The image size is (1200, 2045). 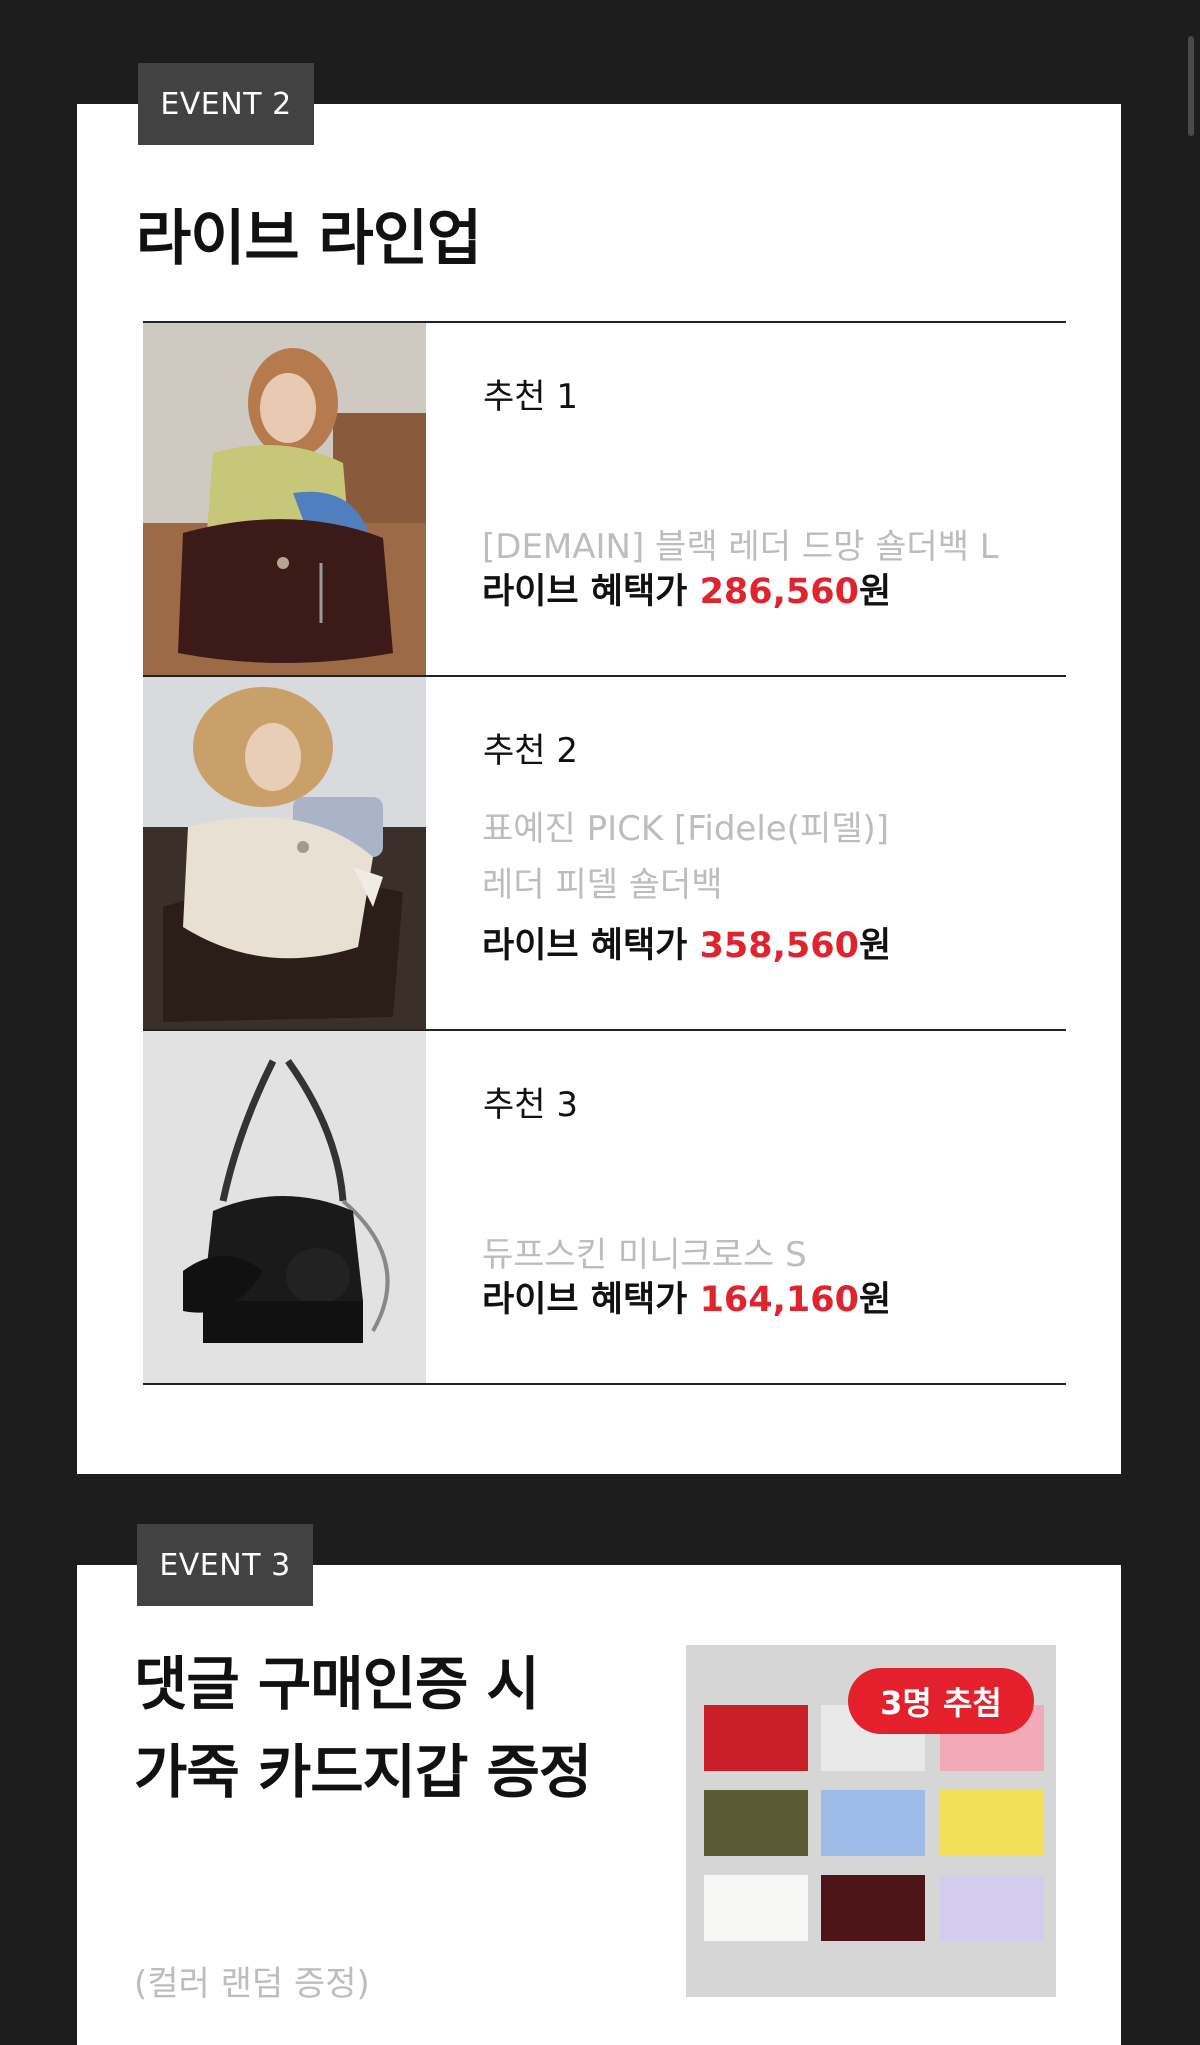 I want to click on price-value: 286,560, so click(x=779, y=592).